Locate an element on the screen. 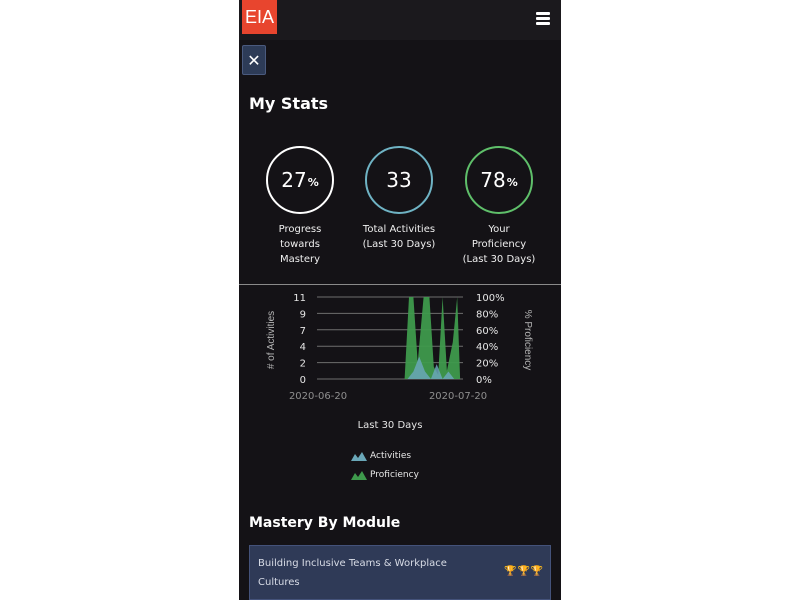  activities-ring: 33 is located at coordinates (399, 180).